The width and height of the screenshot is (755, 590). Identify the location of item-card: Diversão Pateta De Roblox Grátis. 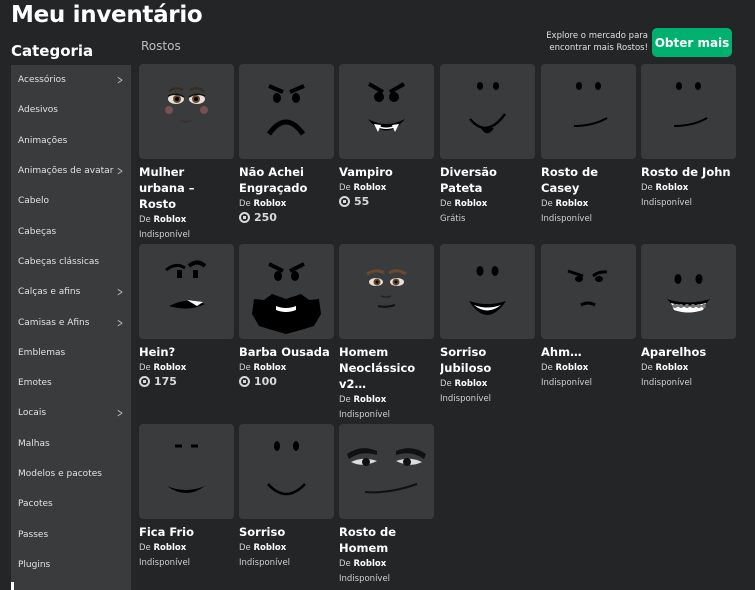
(487, 145).